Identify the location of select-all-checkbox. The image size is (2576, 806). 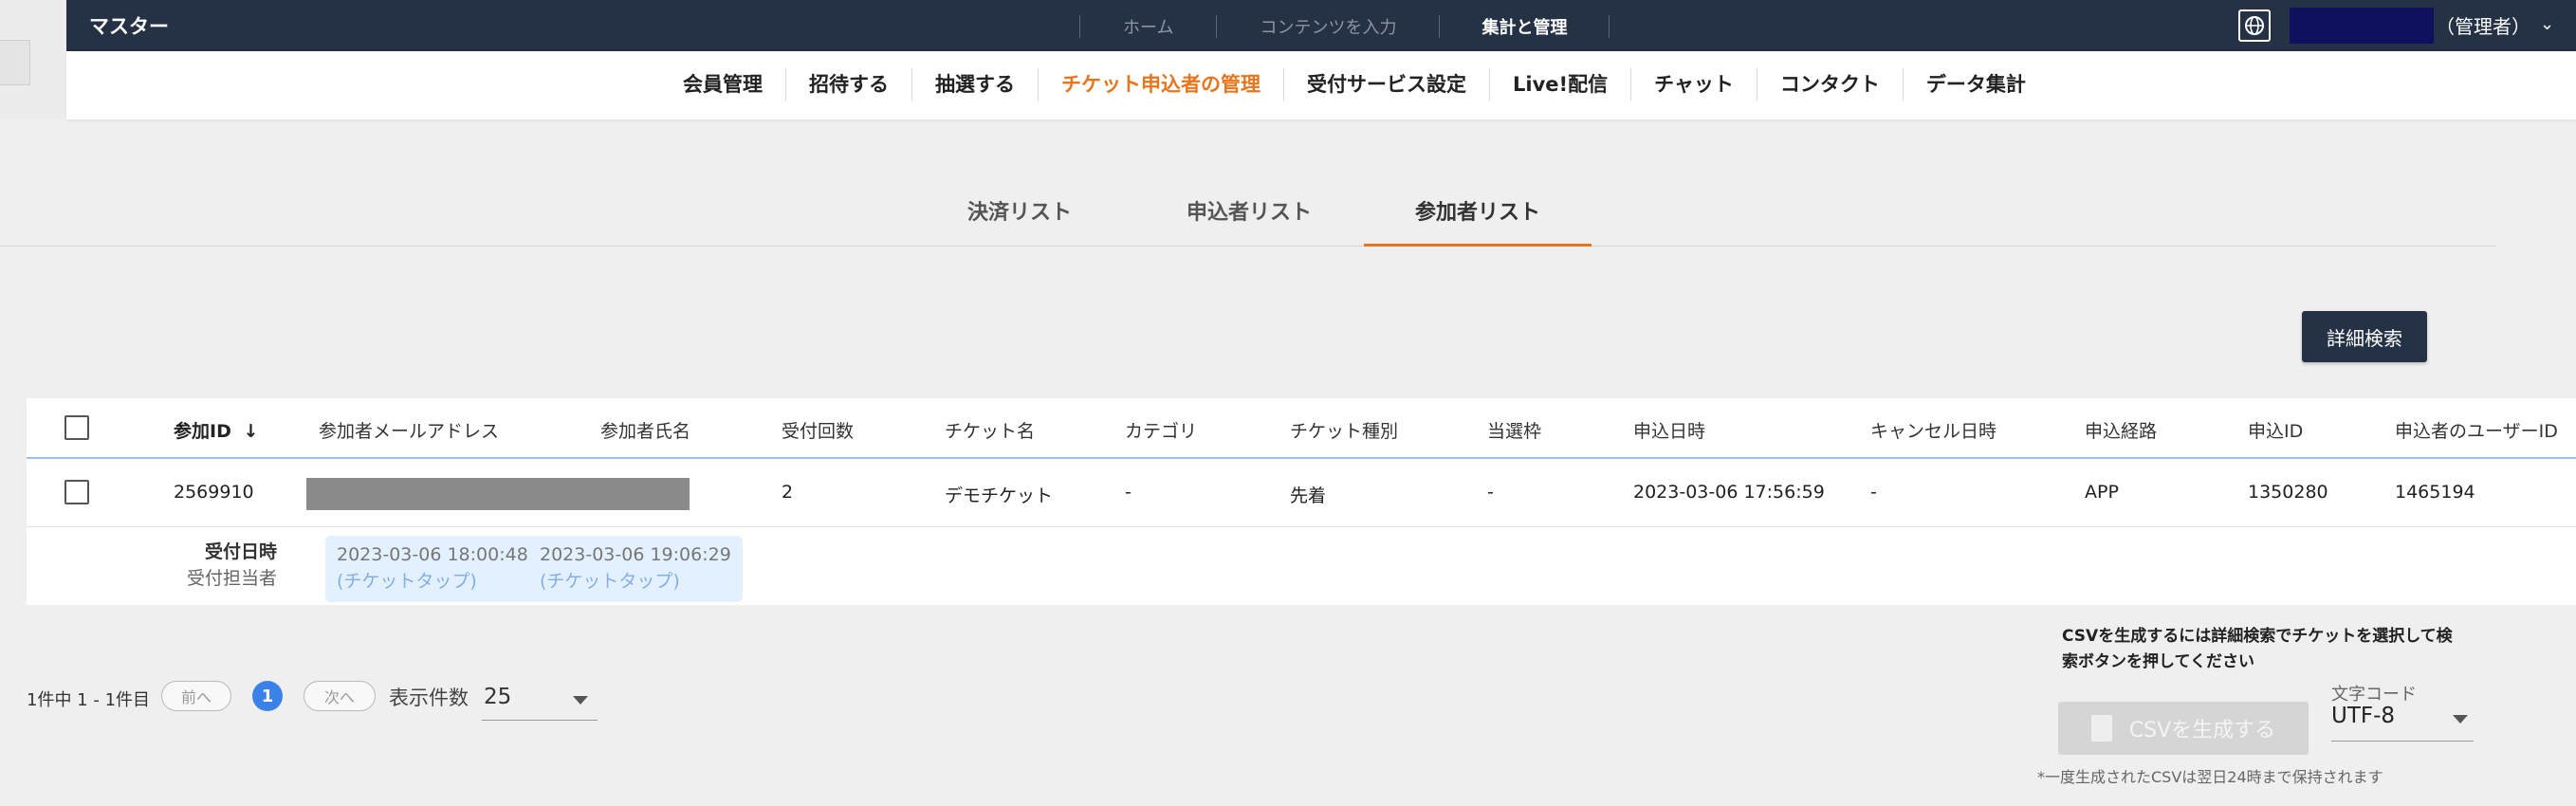
(76, 427).